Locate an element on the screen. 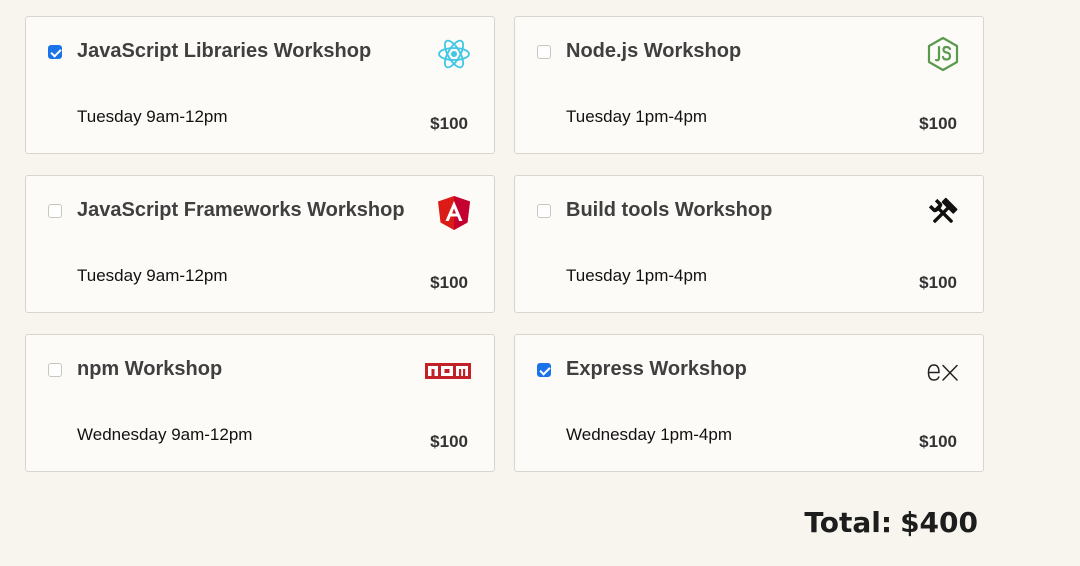 Image resolution: width=1080 pixels, height=566 pixels. workshop-title: JavaScript Frameworks Workshop is located at coordinates (241, 210).